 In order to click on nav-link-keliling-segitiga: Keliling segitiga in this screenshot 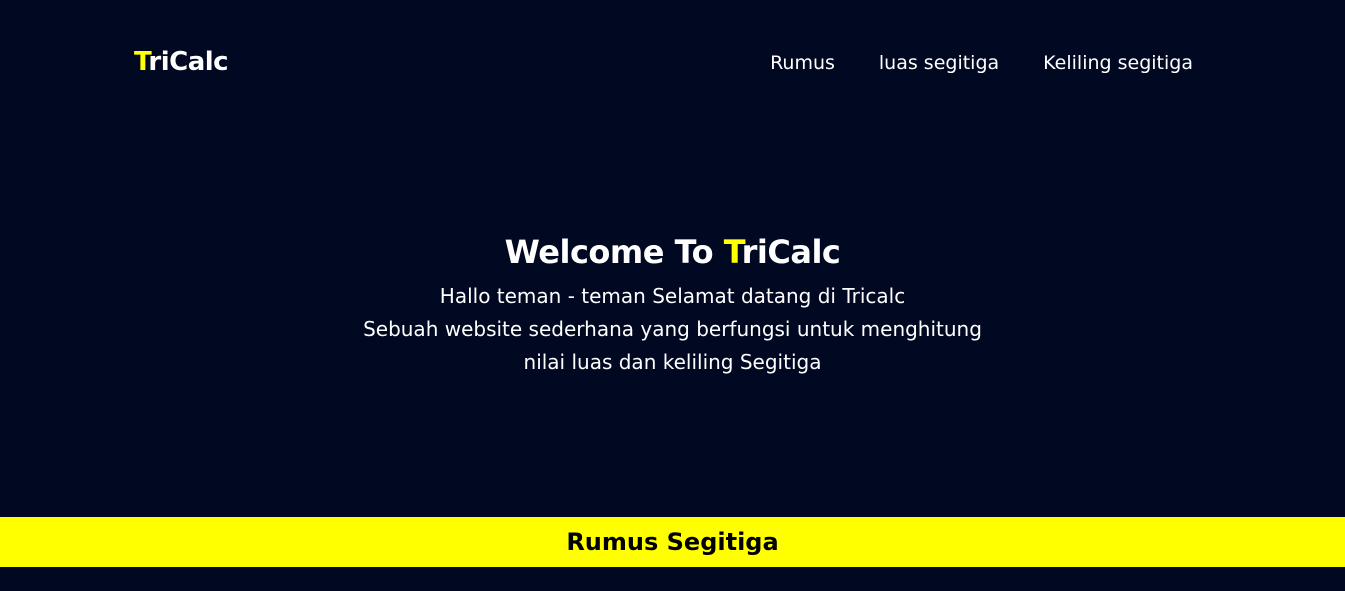, I will do `click(1118, 63)`.